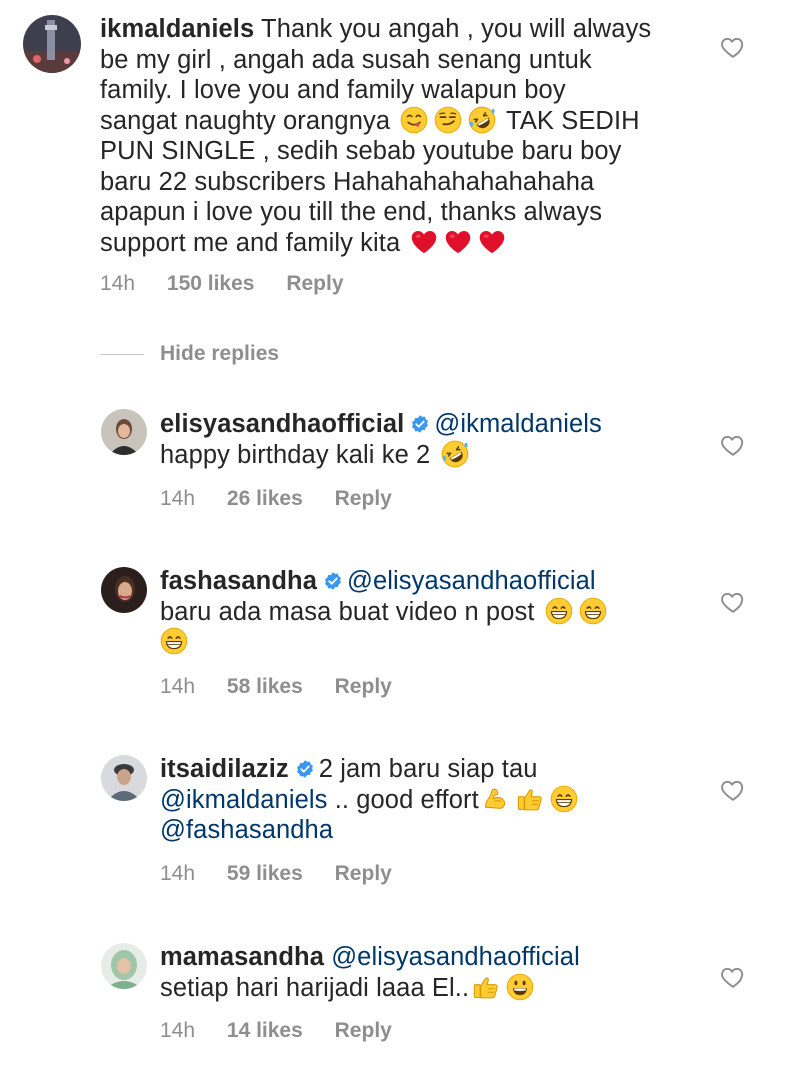 This screenshot has width=785, height=1080. What do you see at coordinates (124, 778) in the screenshot?
I see `avatar-itsaidilaziz` at bounding box center [124, 778].